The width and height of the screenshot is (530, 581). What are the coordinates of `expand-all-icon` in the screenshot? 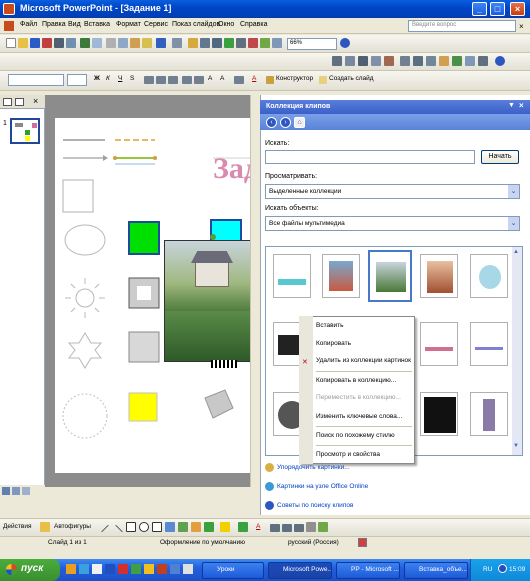 It's located at (241, 43).